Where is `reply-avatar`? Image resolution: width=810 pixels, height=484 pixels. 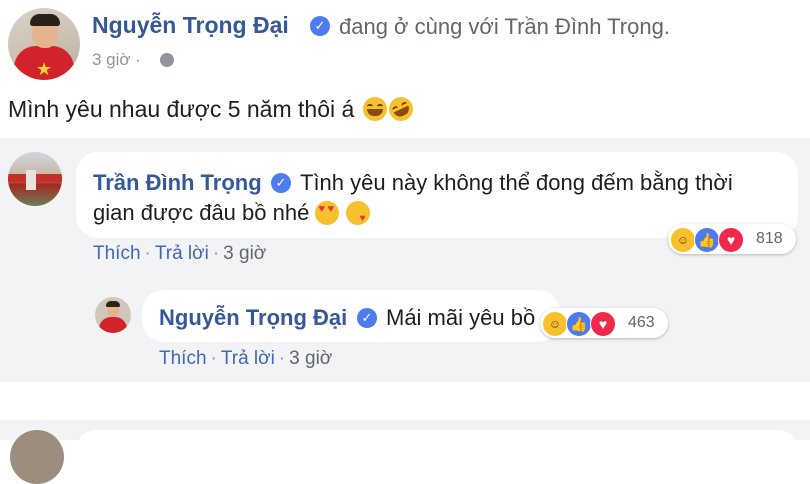 reply-avatar is located at coordinates (113, 315).